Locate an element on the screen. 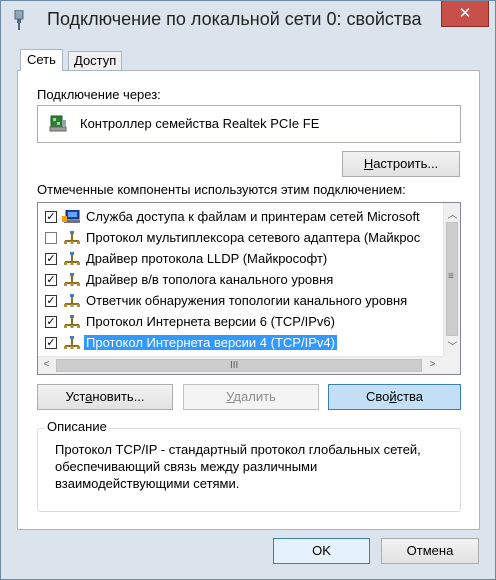  remove-button: Удалить is located at coordinates (251, 397).